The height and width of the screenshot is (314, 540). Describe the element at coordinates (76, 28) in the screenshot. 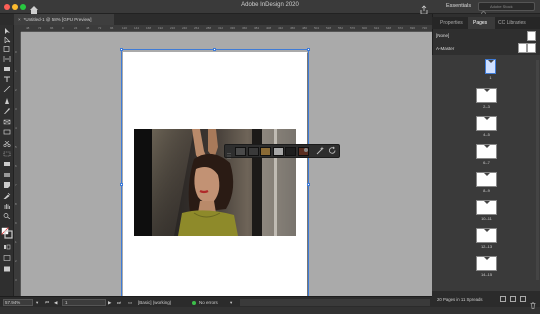

I see `ruler-tick-label: 24` at that location.